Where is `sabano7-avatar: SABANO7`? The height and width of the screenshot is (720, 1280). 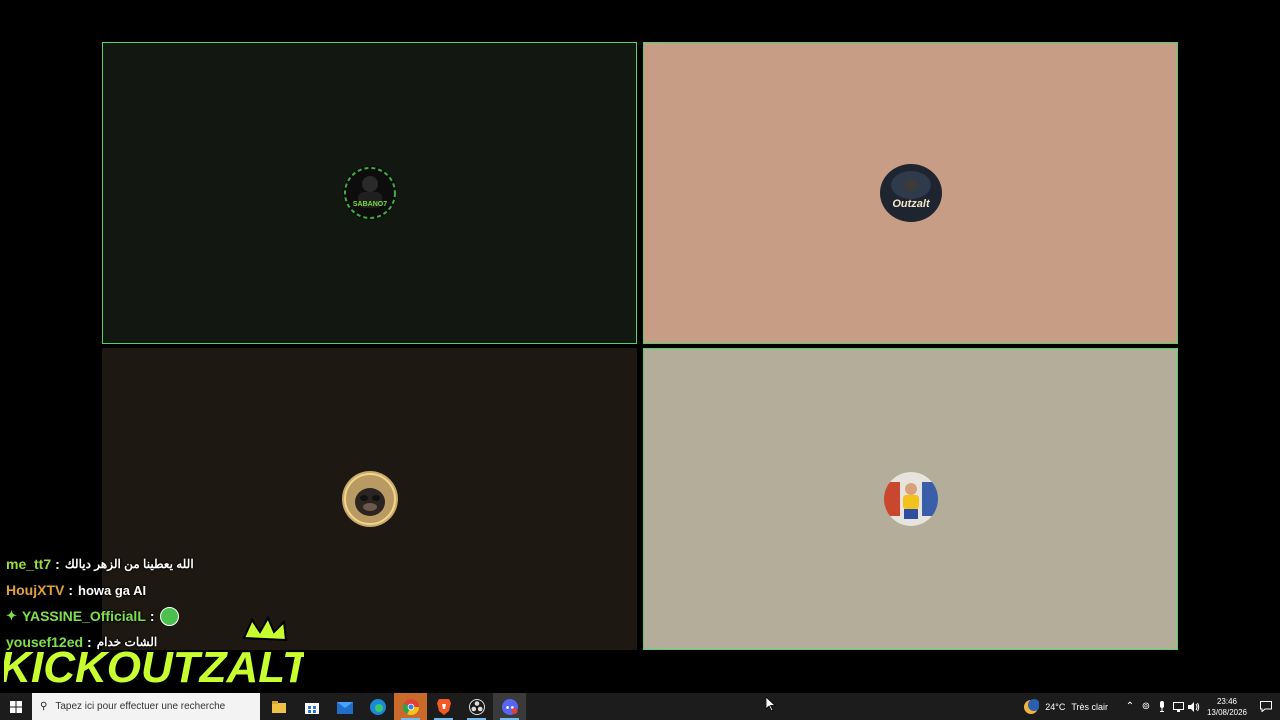 sabano7-avatar: SABANO7 is located at coordinates (369, 193).